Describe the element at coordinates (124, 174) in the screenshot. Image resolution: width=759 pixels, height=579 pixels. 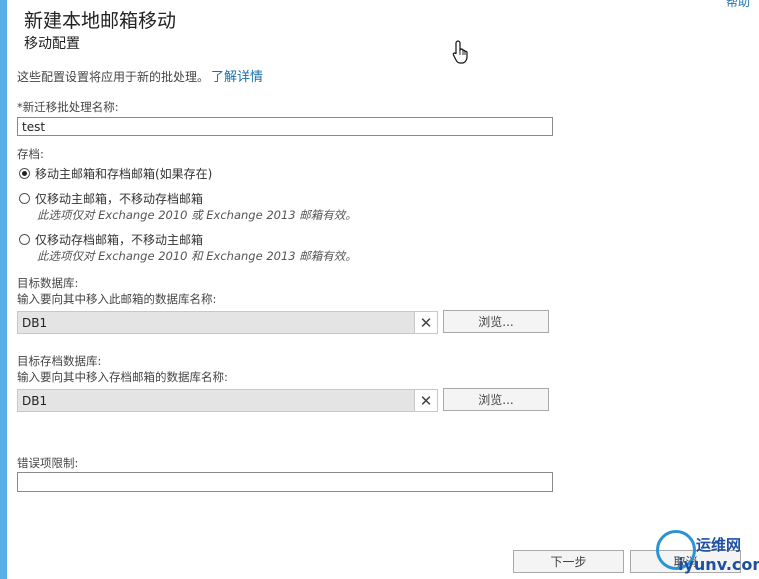
I see `archive-option-label: 移动主邮箱和存档邮箱(如果存在)` at that location.